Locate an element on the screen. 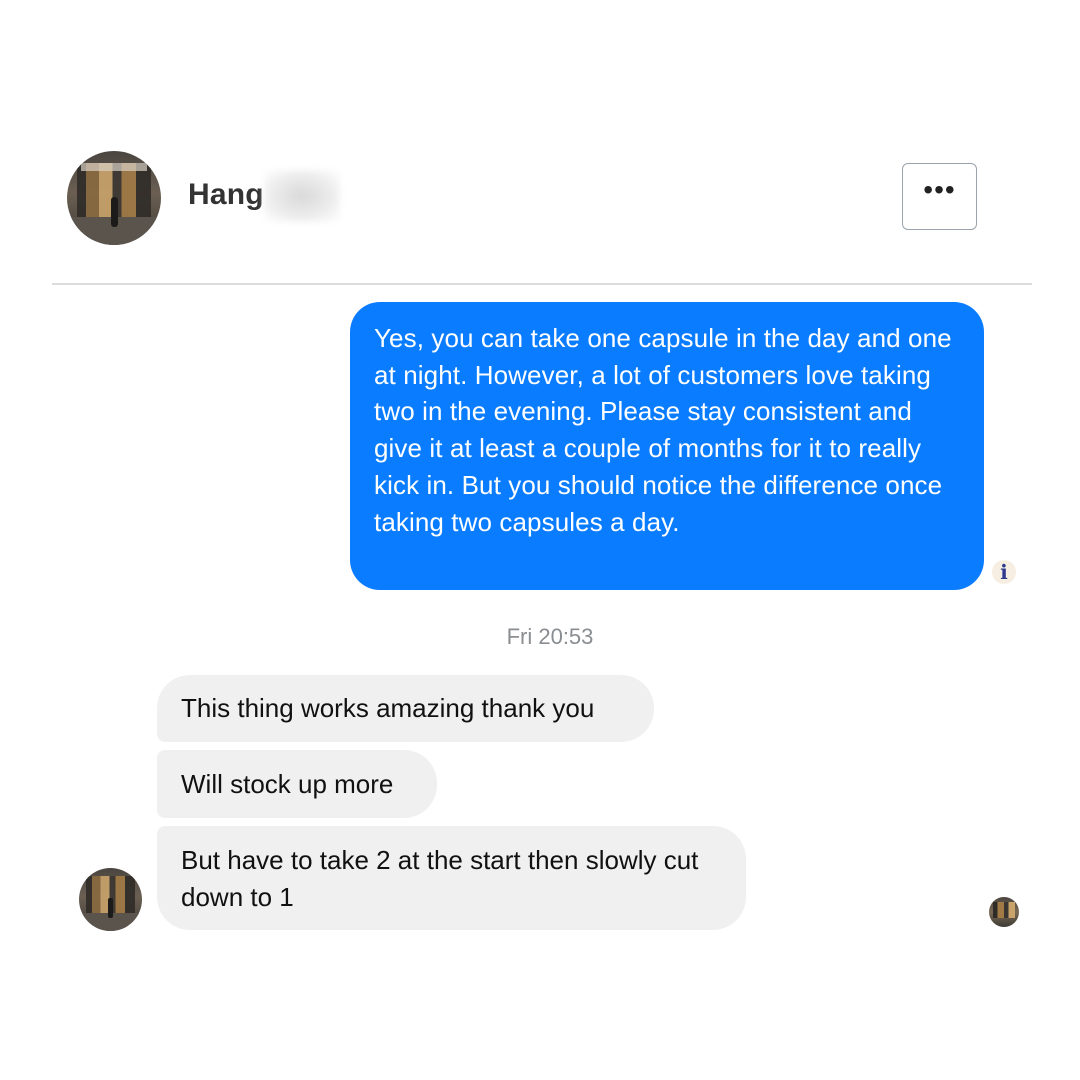  redacted-surname is located at coordinates (302, 196).